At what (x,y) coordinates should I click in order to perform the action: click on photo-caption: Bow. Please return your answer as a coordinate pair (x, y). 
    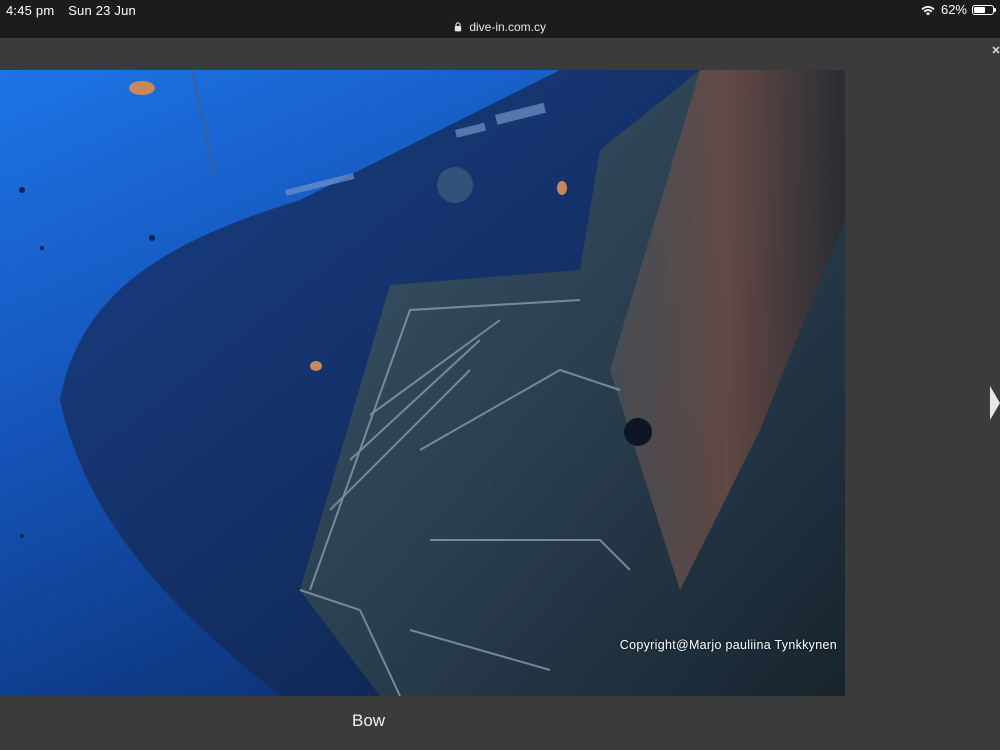
    Looking at the image, I should click on (369, 720).